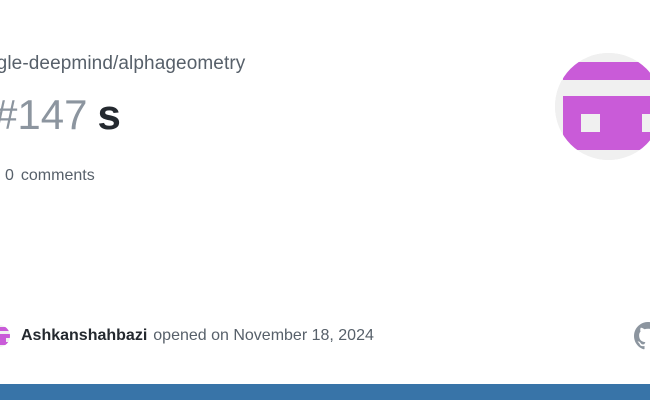 The width and height of the screenshot is (650, 400). I want to click on author-avatar, so click(5, 336).